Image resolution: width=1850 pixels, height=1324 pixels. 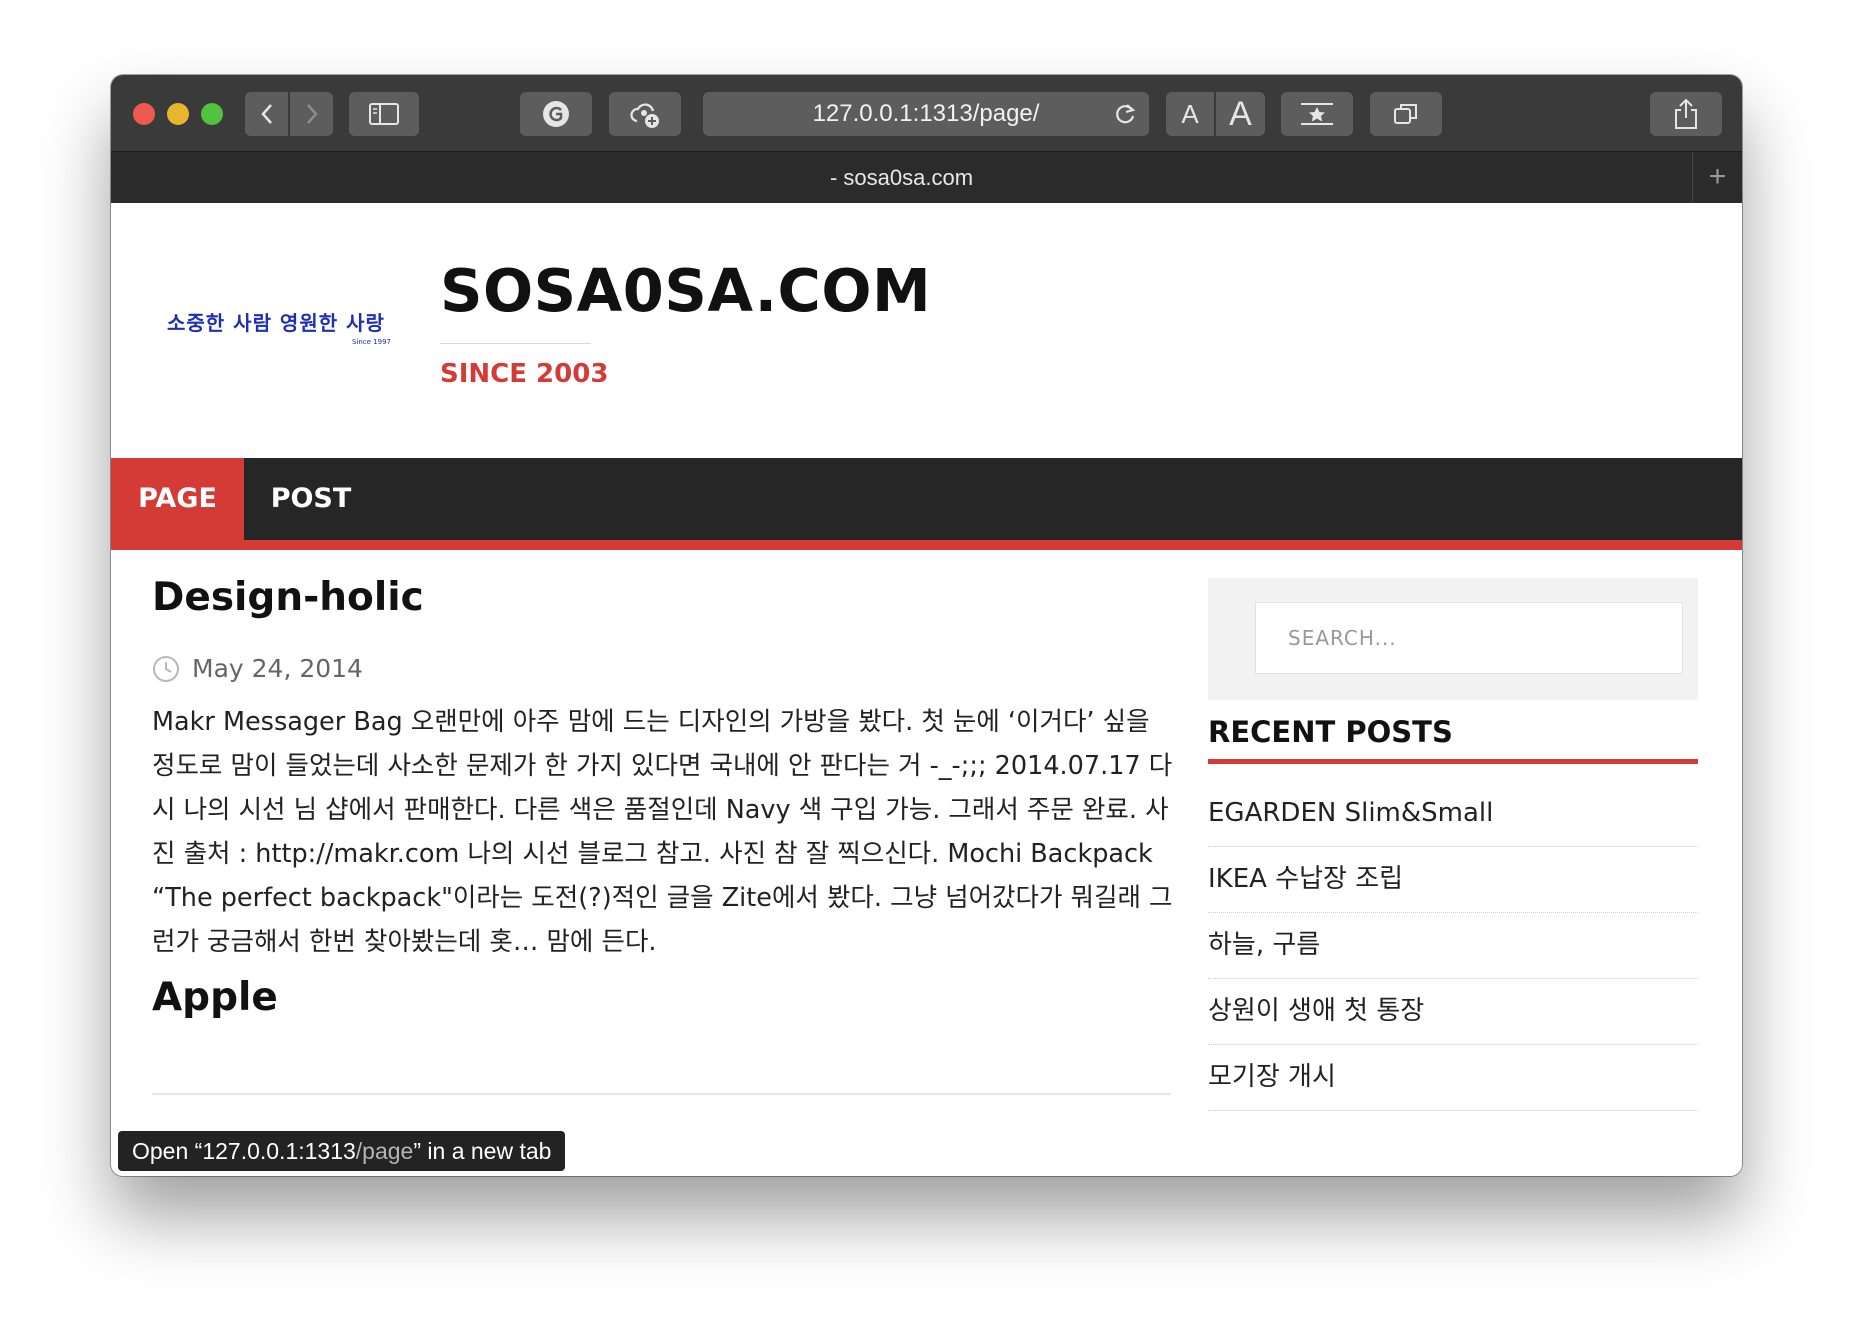 What do you see at coordinates (1717, 177) in the screenshot?
I see `new-tab-button: +` at bounding box center [1717, 177].